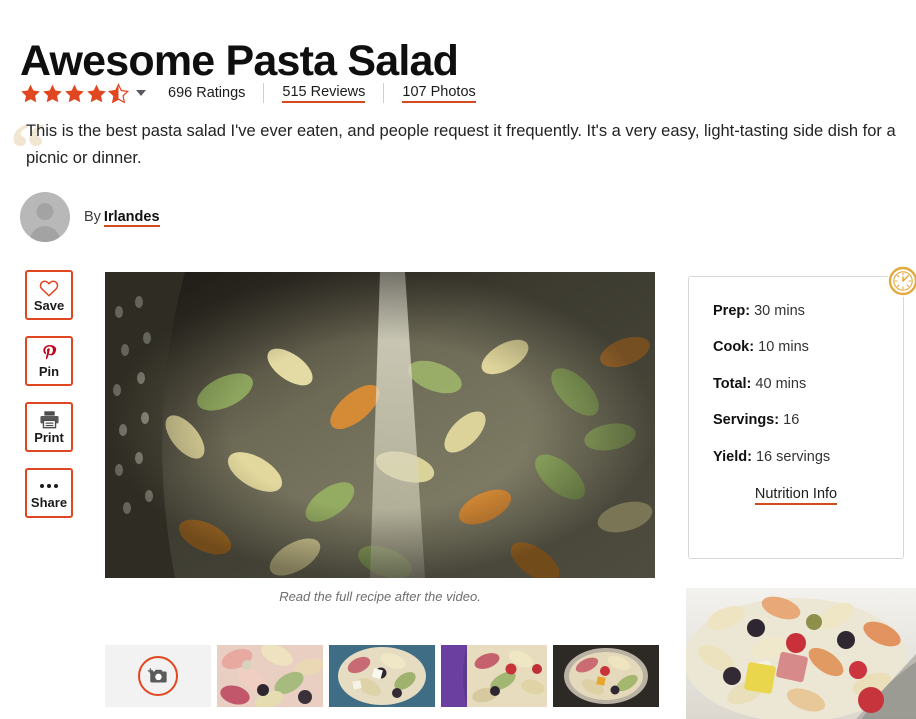 The height and width of the screenshot is (719, 916). I want to click on rating-row: 696 Ratings 515 Reviews 107 Photos, so click(248, 93).